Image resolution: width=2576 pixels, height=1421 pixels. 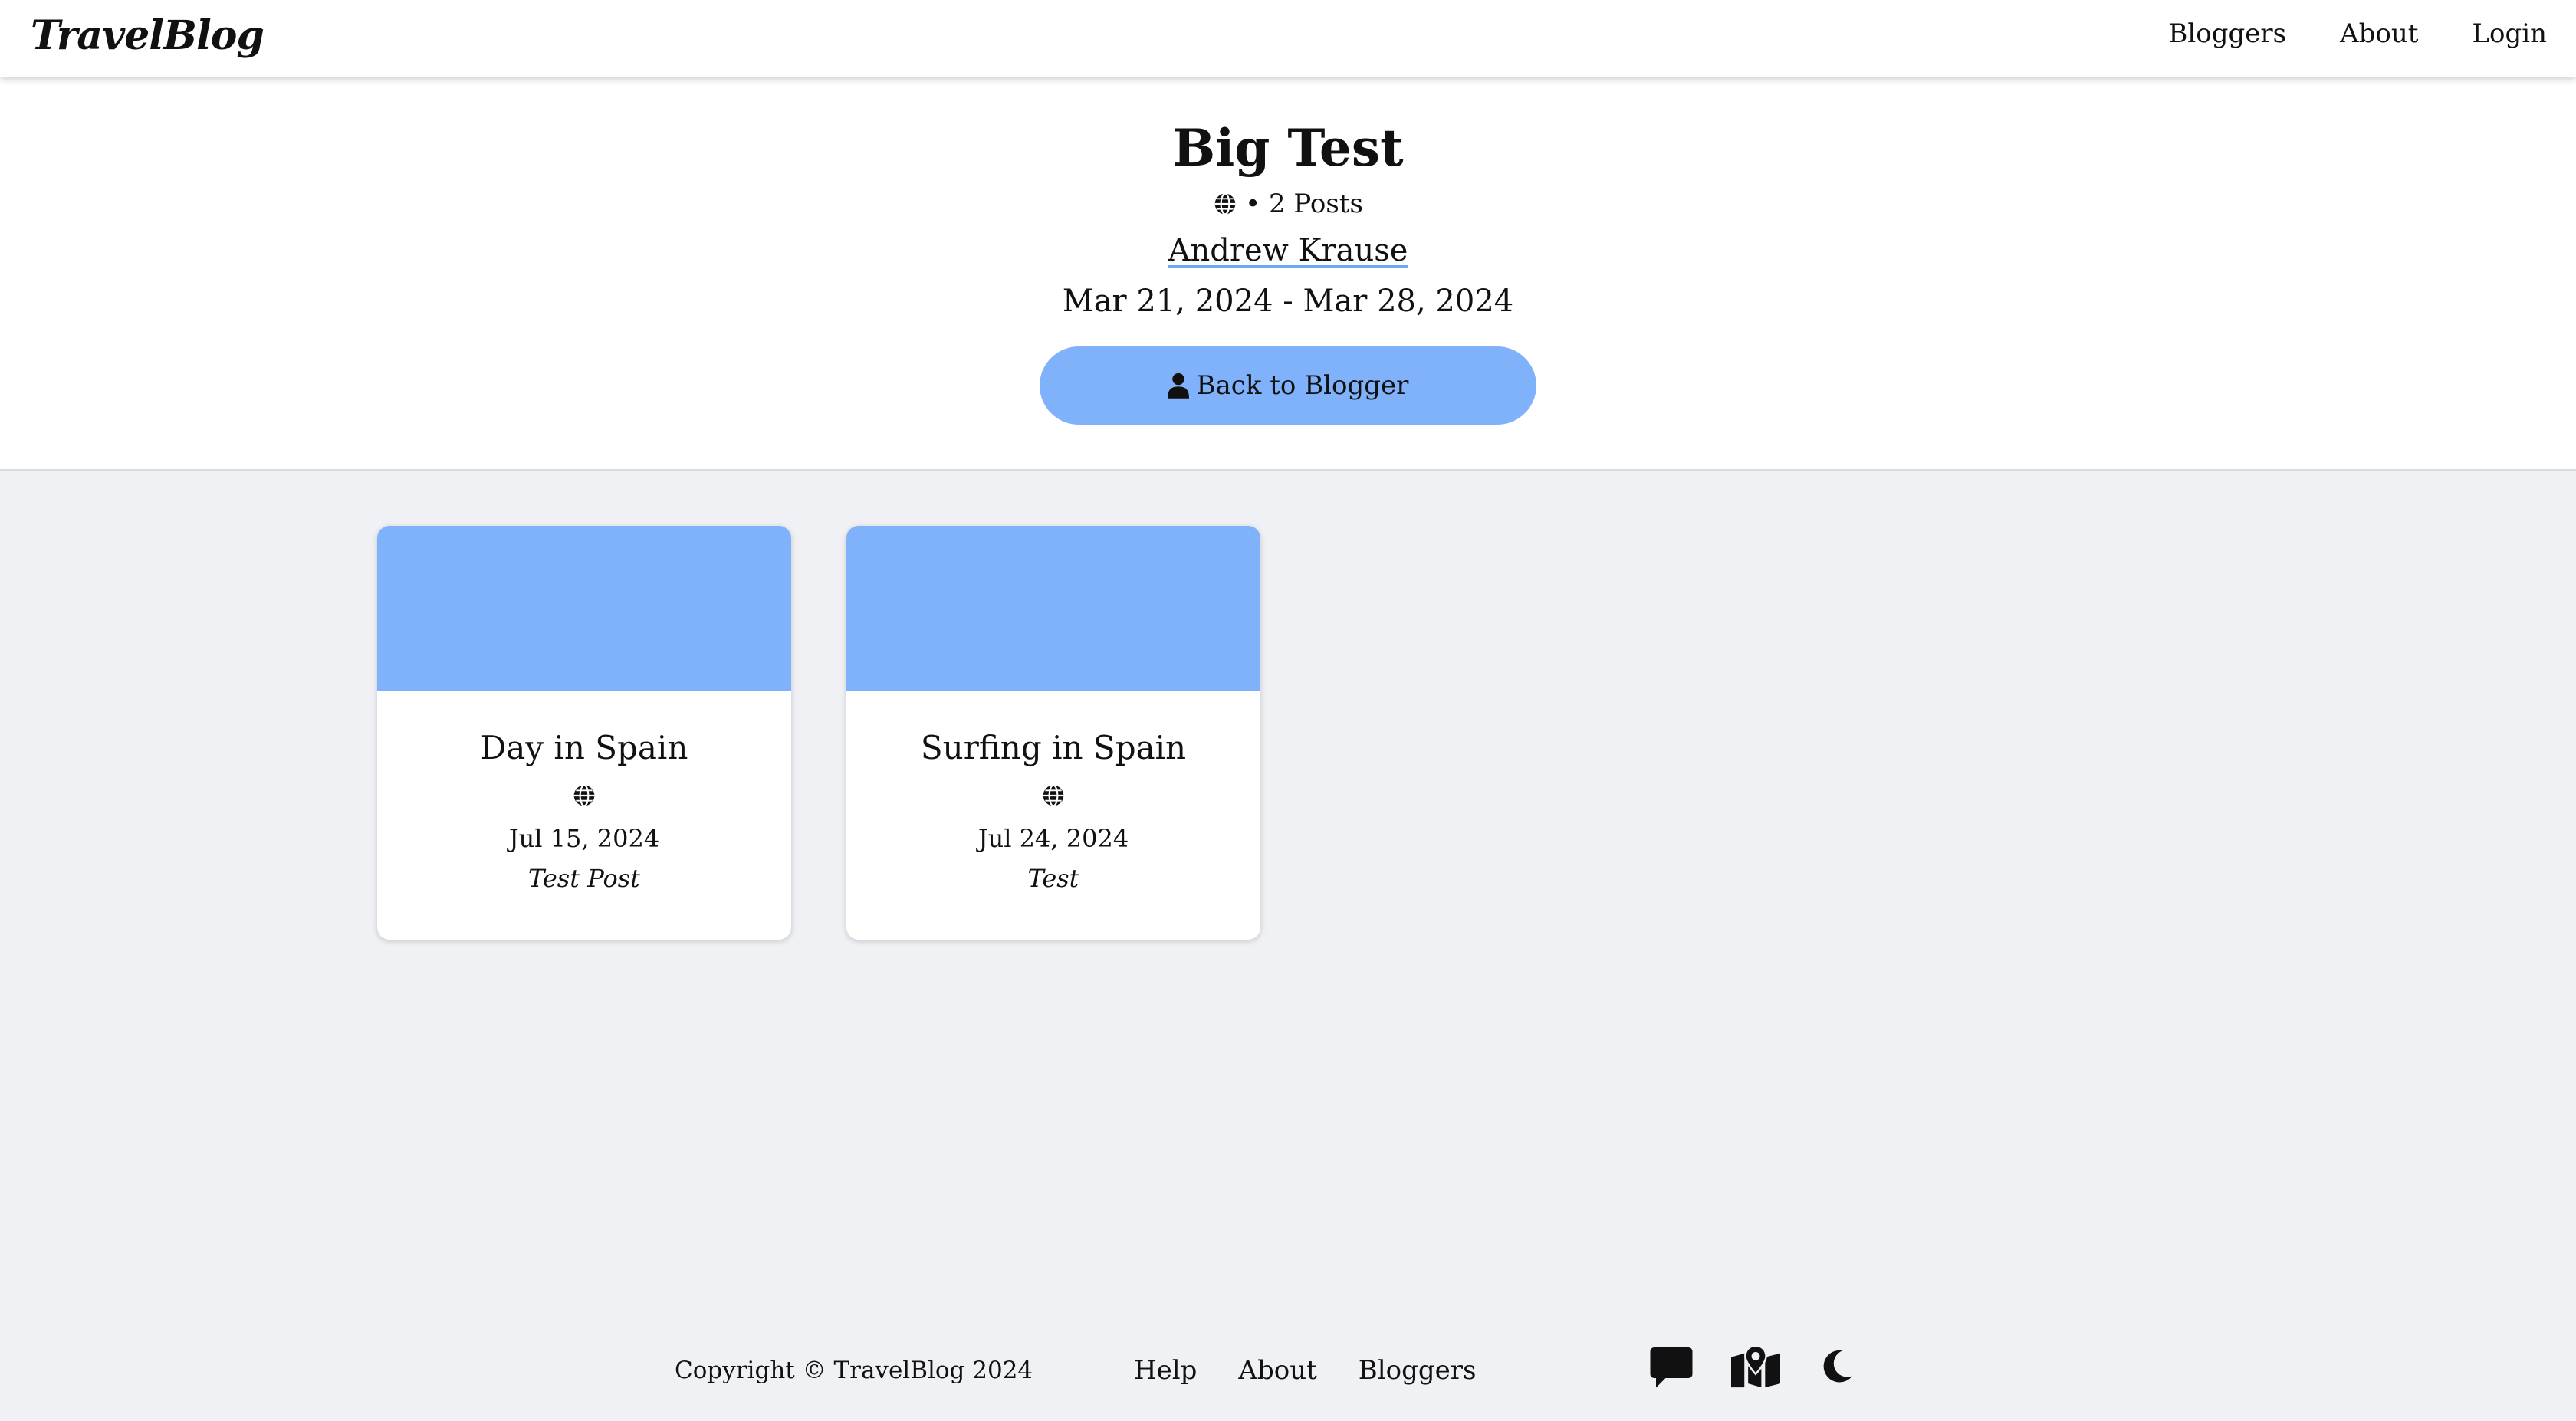 I want to click on post-card-date: Jul 24, 2024, so click(x=1053, y=839).